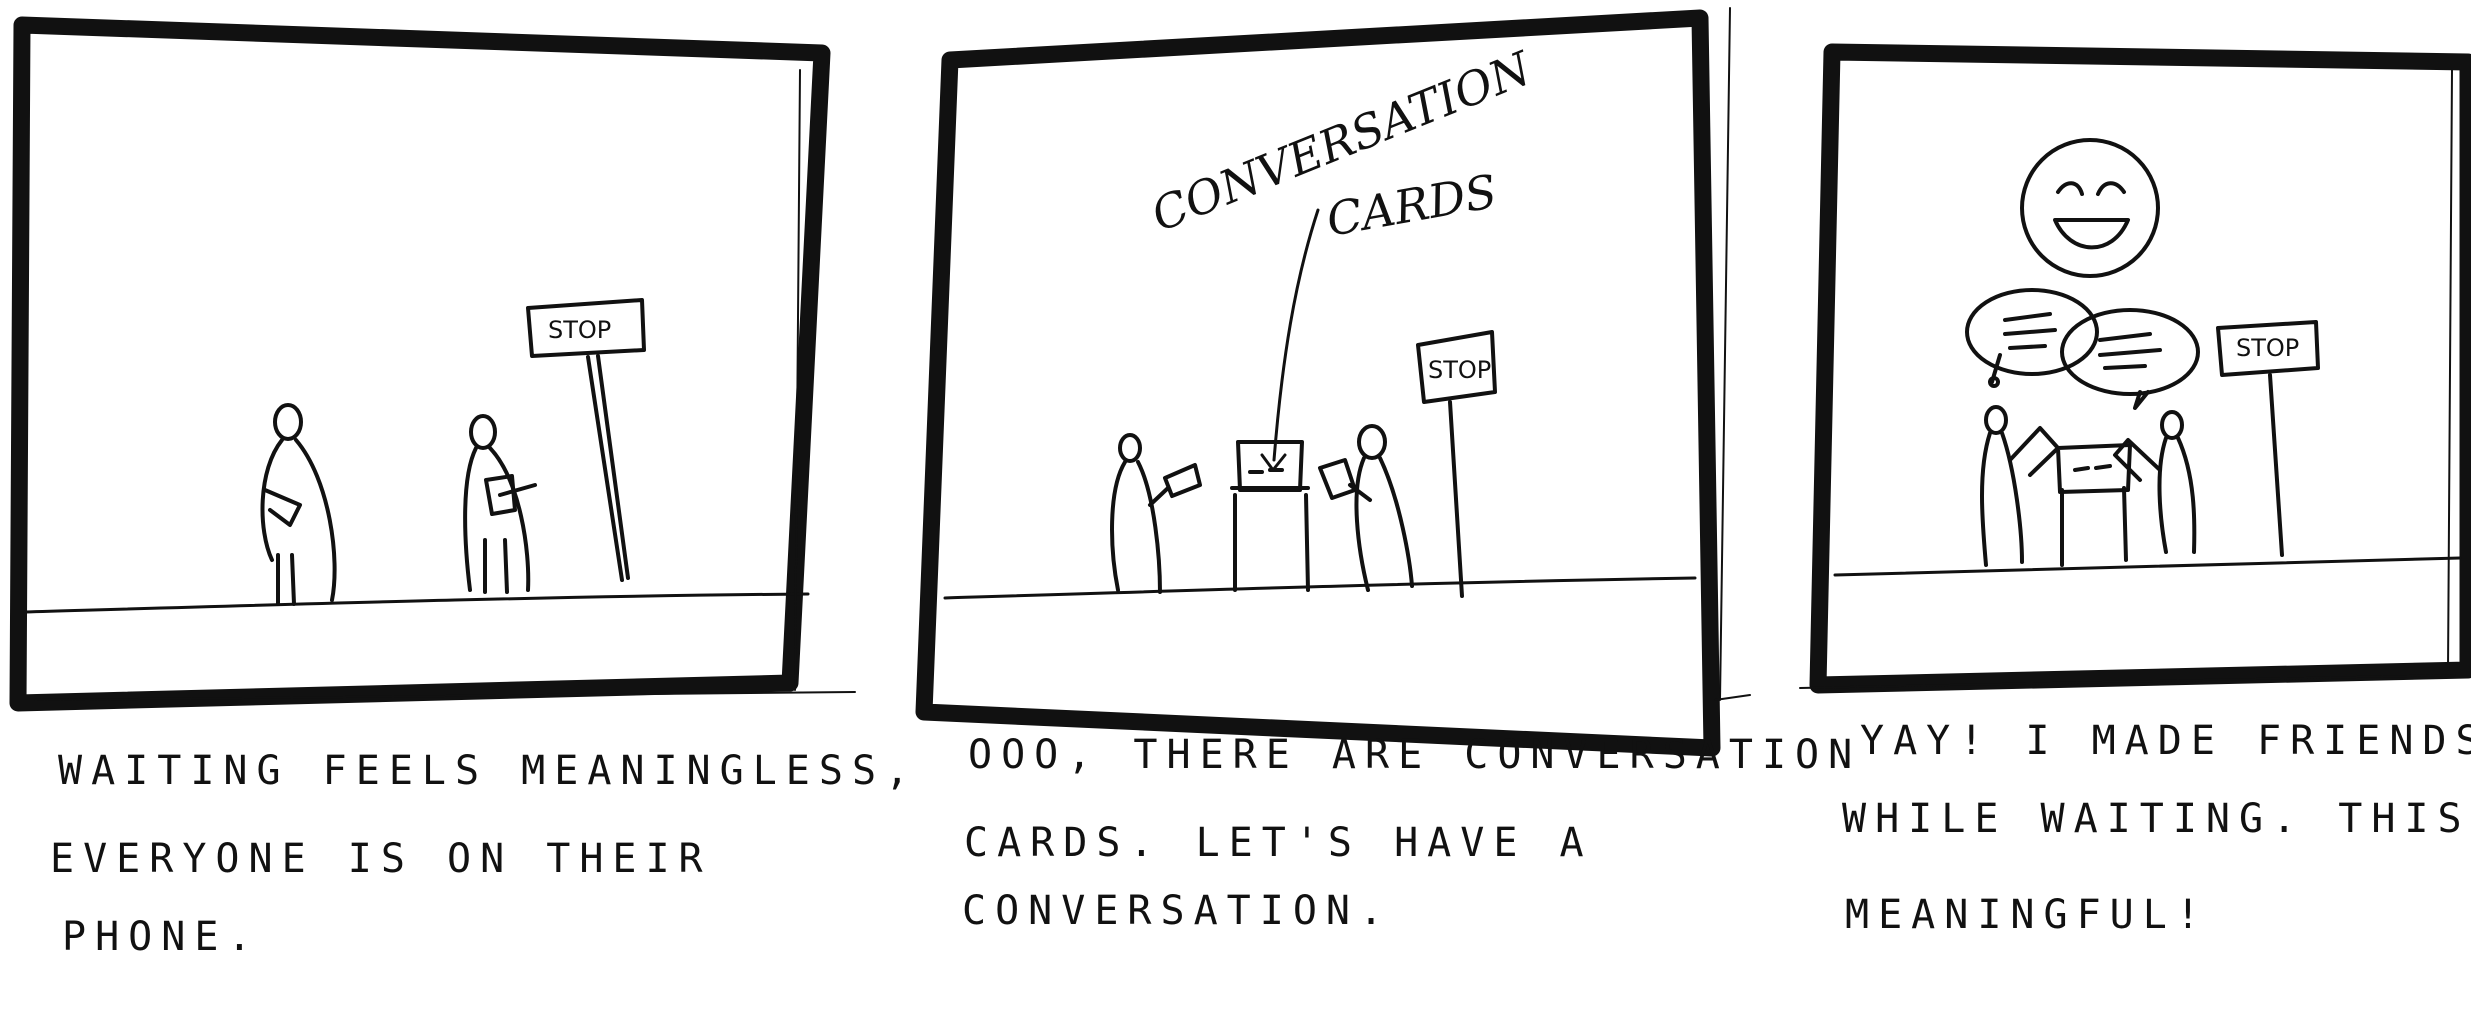 This screenshot has height=1023, width=2471. What do you see at coordinates (416, 603) in the screenshot?
I see `panel-1-ground` at bounding box center [416, 603].